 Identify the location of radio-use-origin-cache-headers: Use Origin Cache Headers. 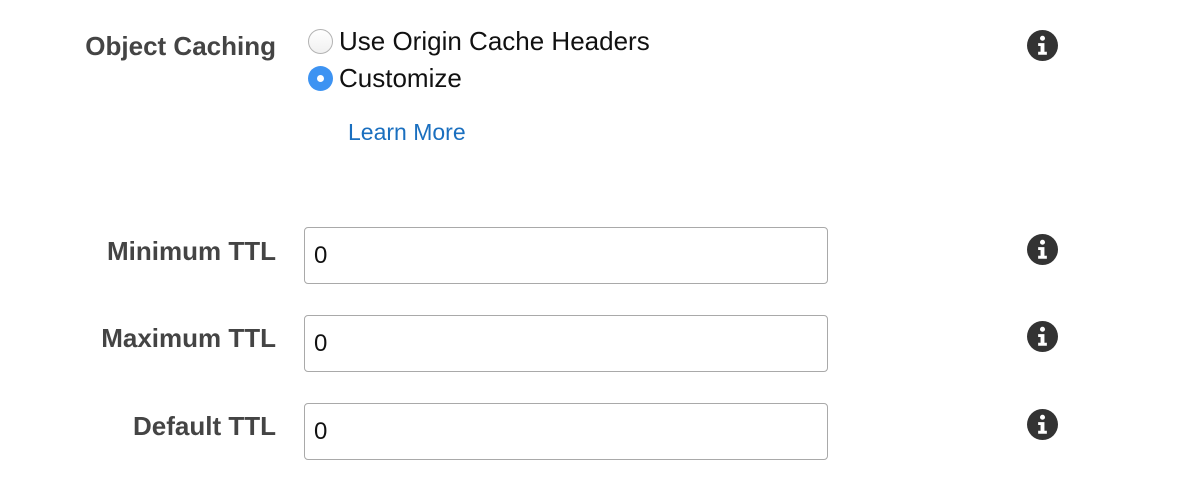
(479, 41).